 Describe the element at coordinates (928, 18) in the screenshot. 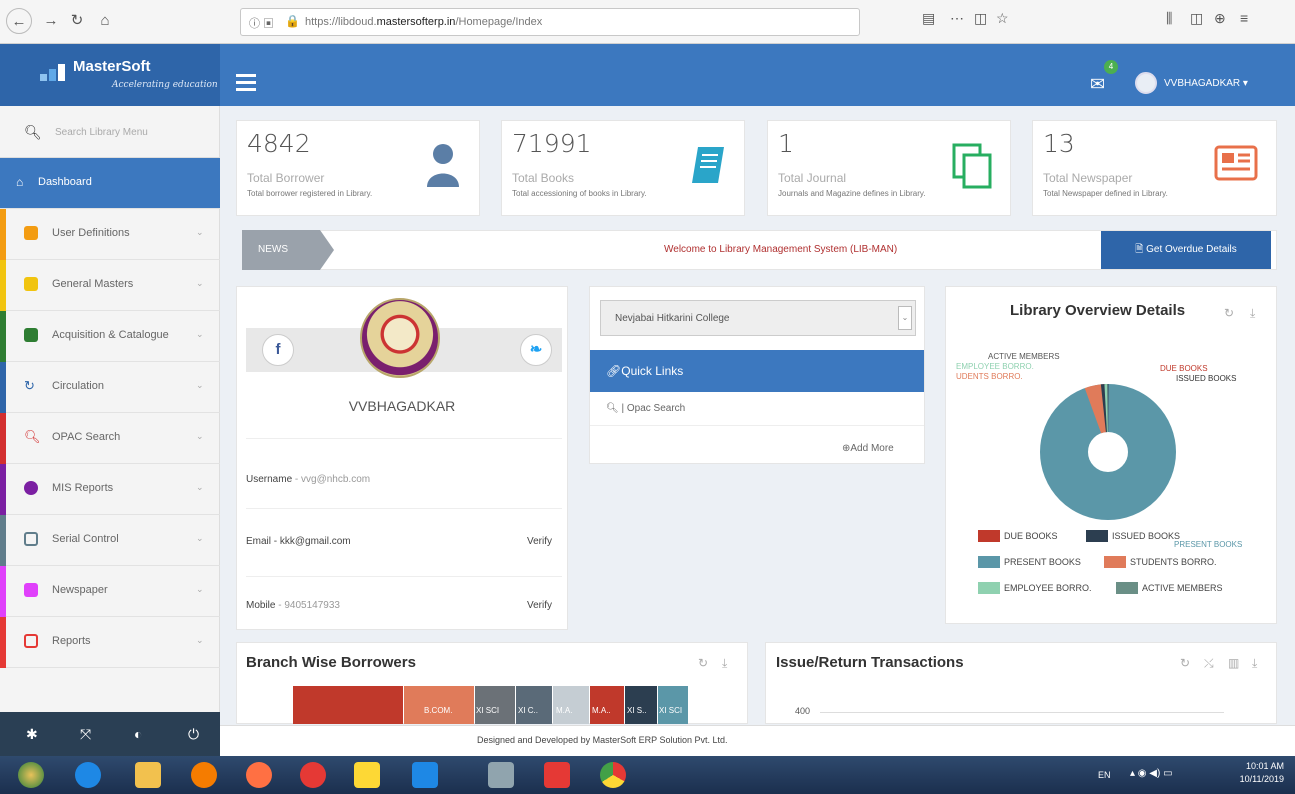

I see `reader-view-icon: ▤` at that location.